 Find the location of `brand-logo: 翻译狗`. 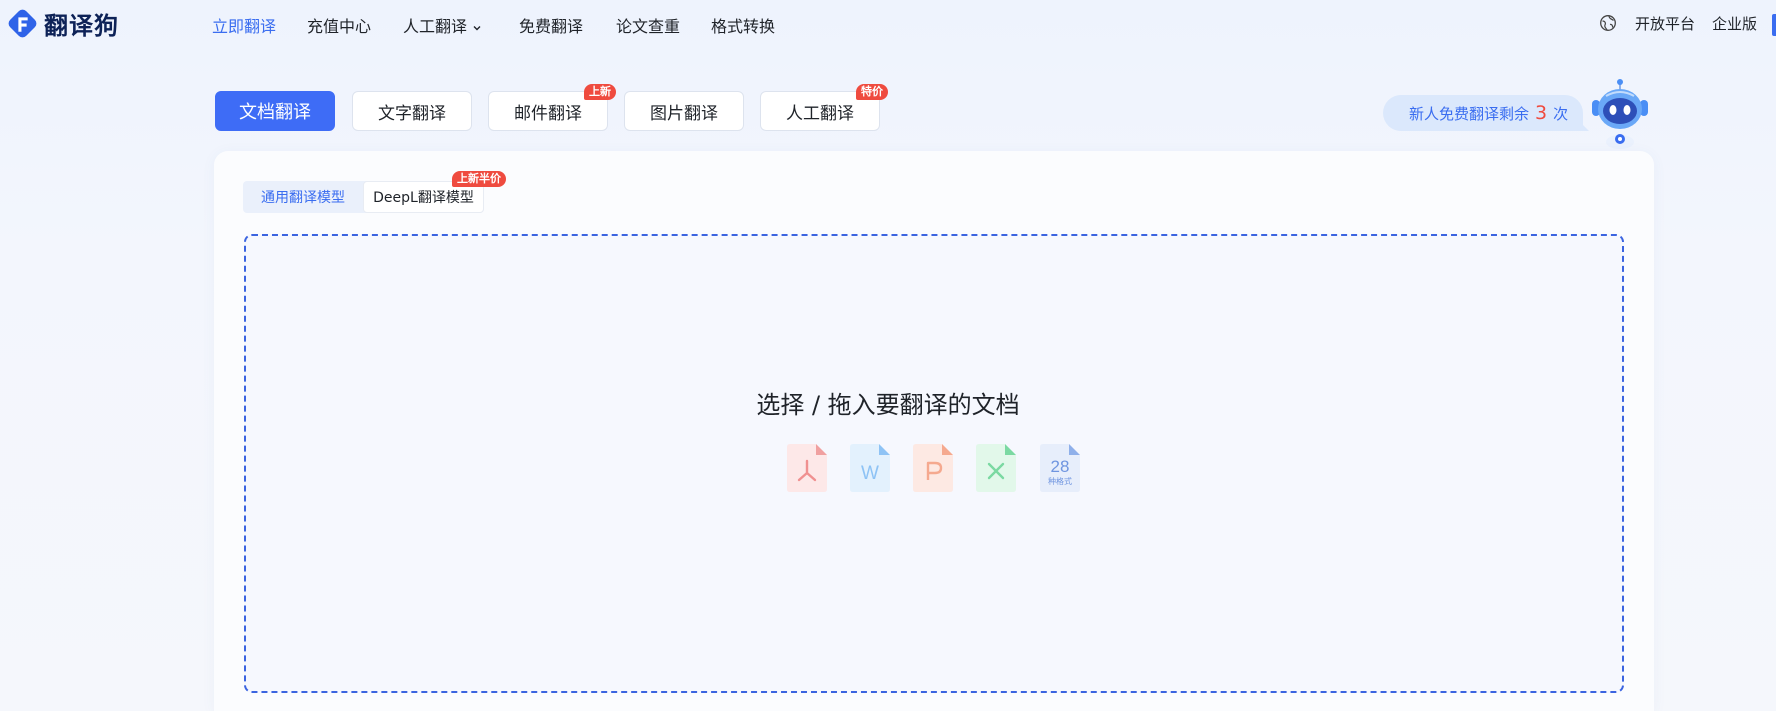

brand-logo: 翻译狗 is located at coordinates (62, 23).